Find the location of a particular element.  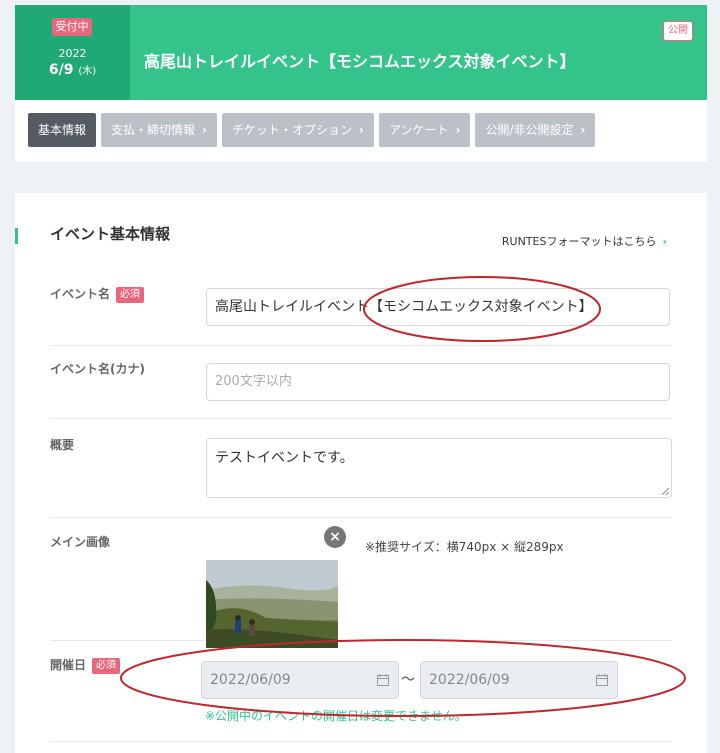

end-date-value: 2022/06/09 is located at coordinates (469, 680).